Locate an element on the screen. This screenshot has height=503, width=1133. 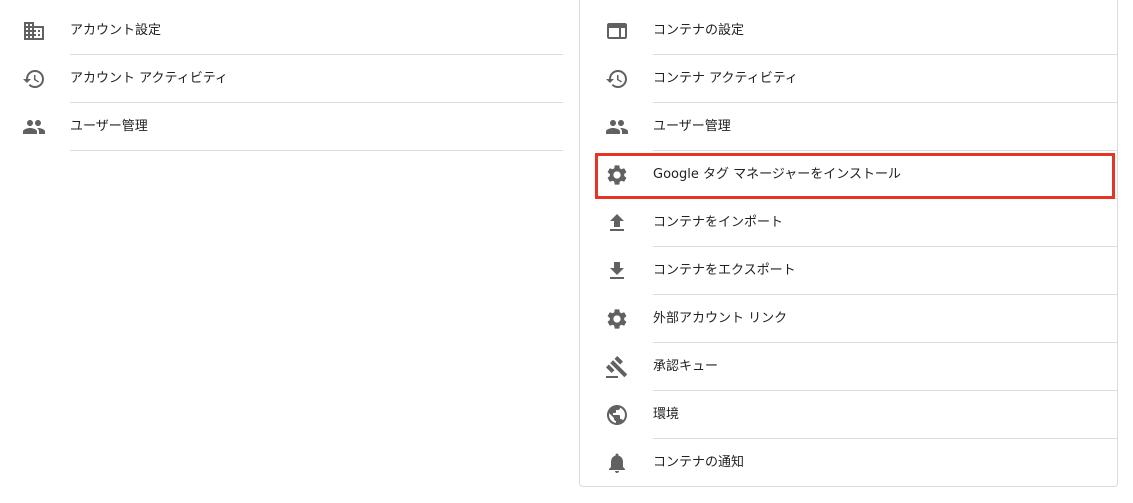
container-notifications-label: コンテナの通知 is located at coordinates (699, 462).